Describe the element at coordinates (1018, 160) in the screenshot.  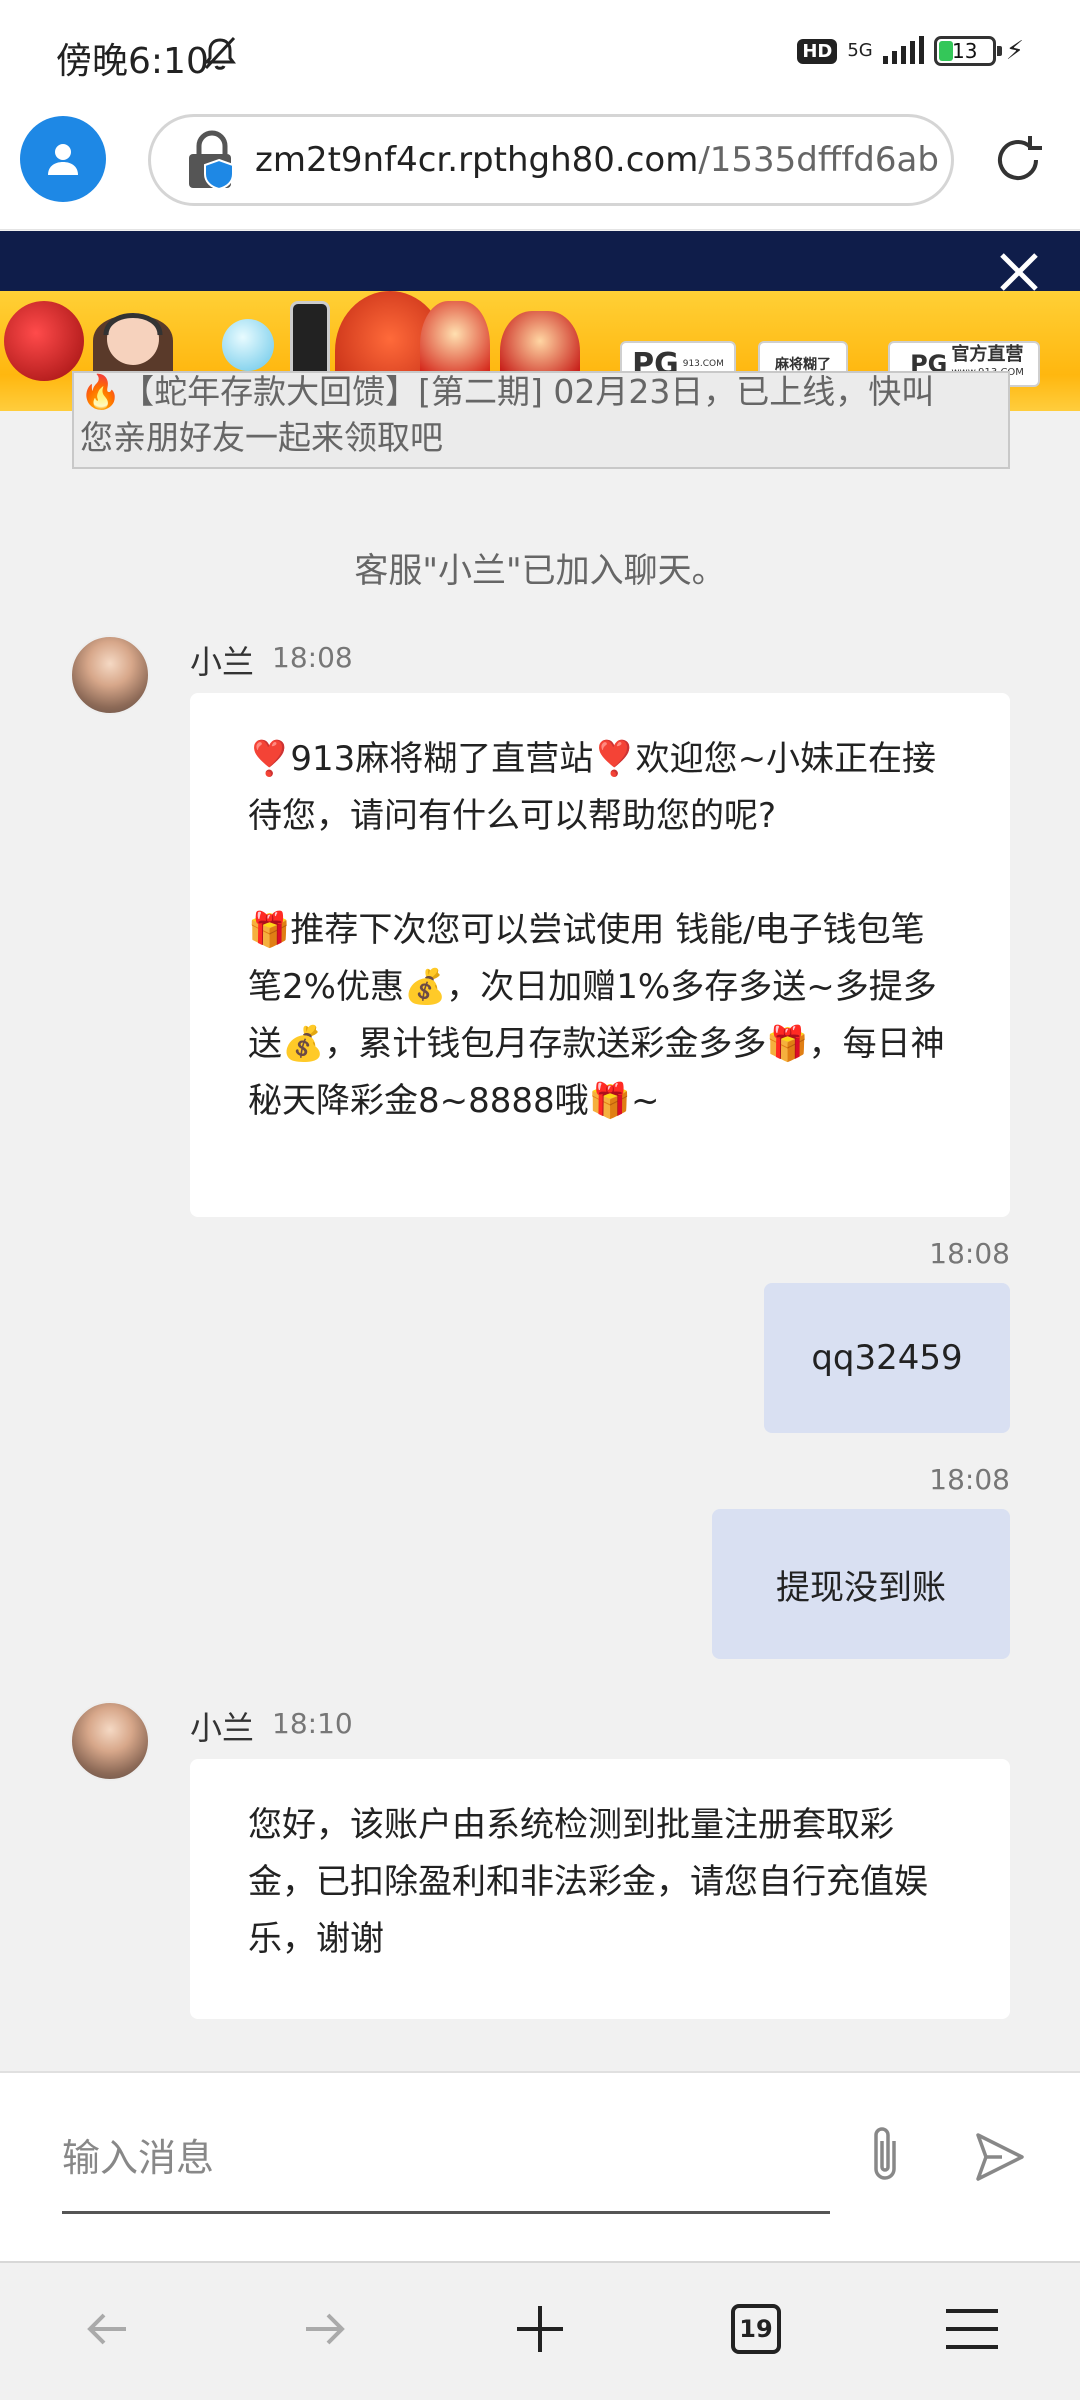
I see `reload-icon` at that location.